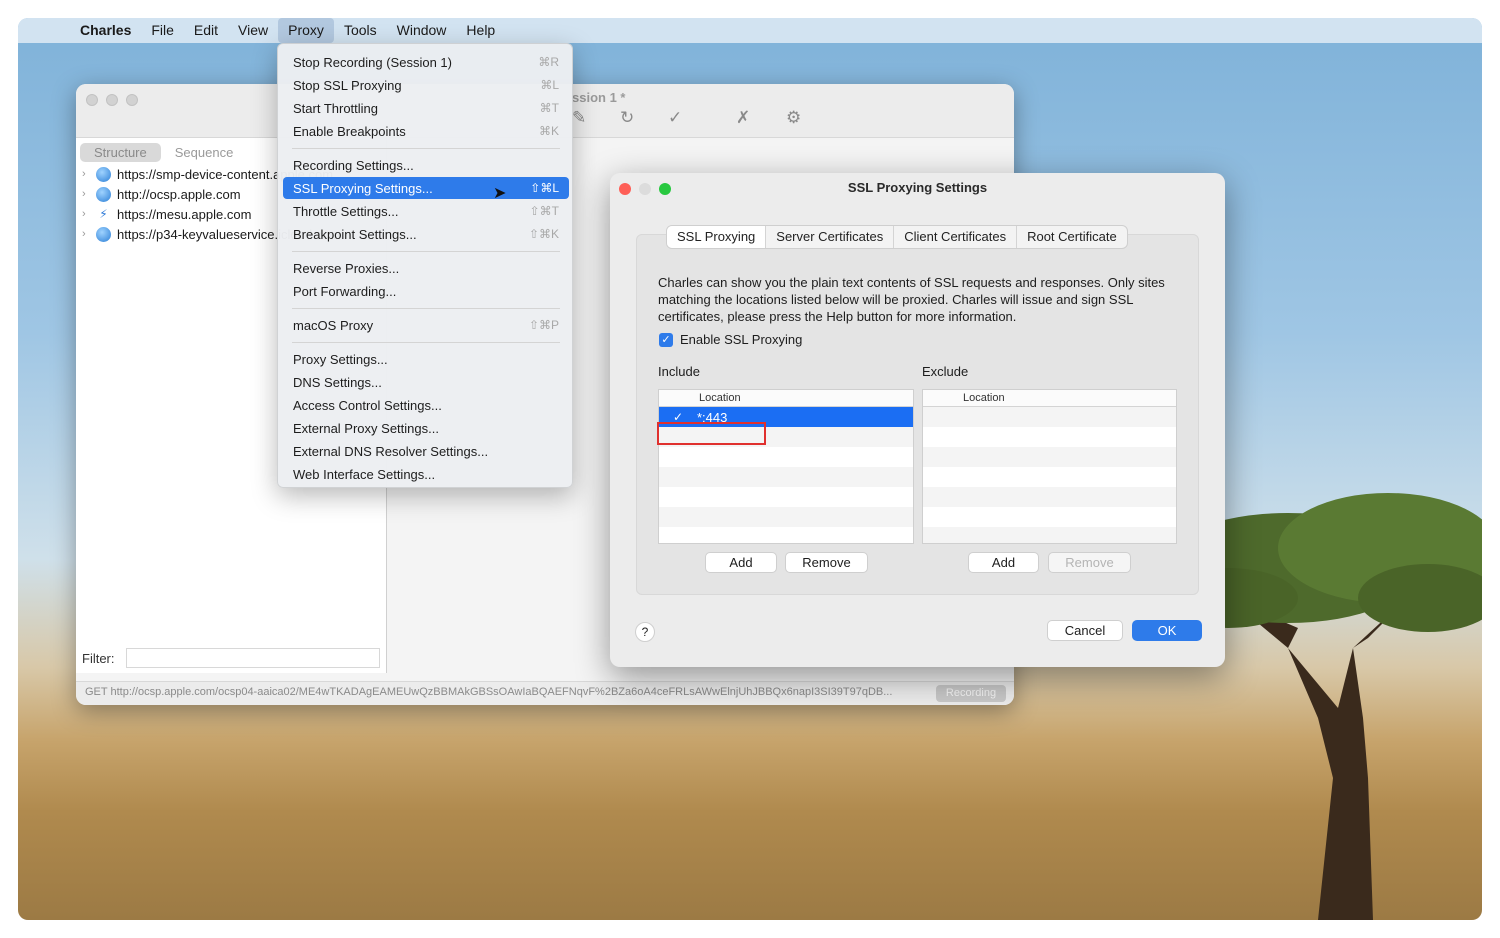 Image resolution: width=1500 pixels, height=938 pixels. What do you see at coordinates (204, 152) in the screenshot?
I see `tab-sequence: Sequence` at bounding box center [204, 152].